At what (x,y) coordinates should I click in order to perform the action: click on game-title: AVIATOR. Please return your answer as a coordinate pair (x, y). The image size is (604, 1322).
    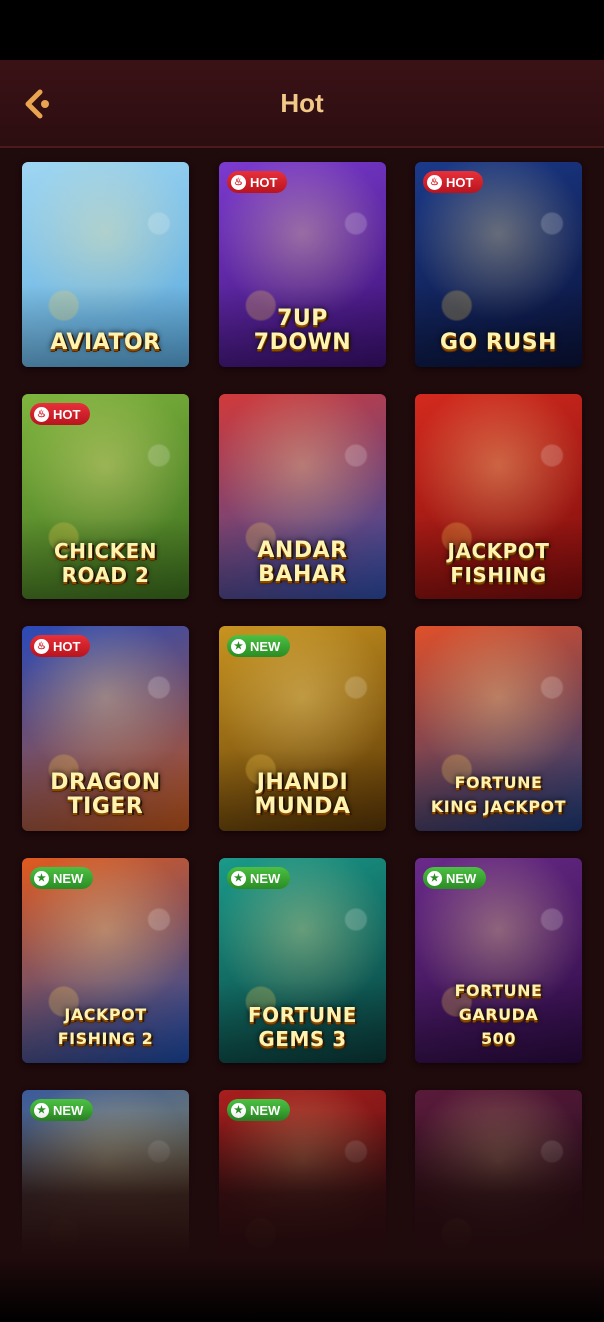
    Looking at the image, I should click on (105, 342).